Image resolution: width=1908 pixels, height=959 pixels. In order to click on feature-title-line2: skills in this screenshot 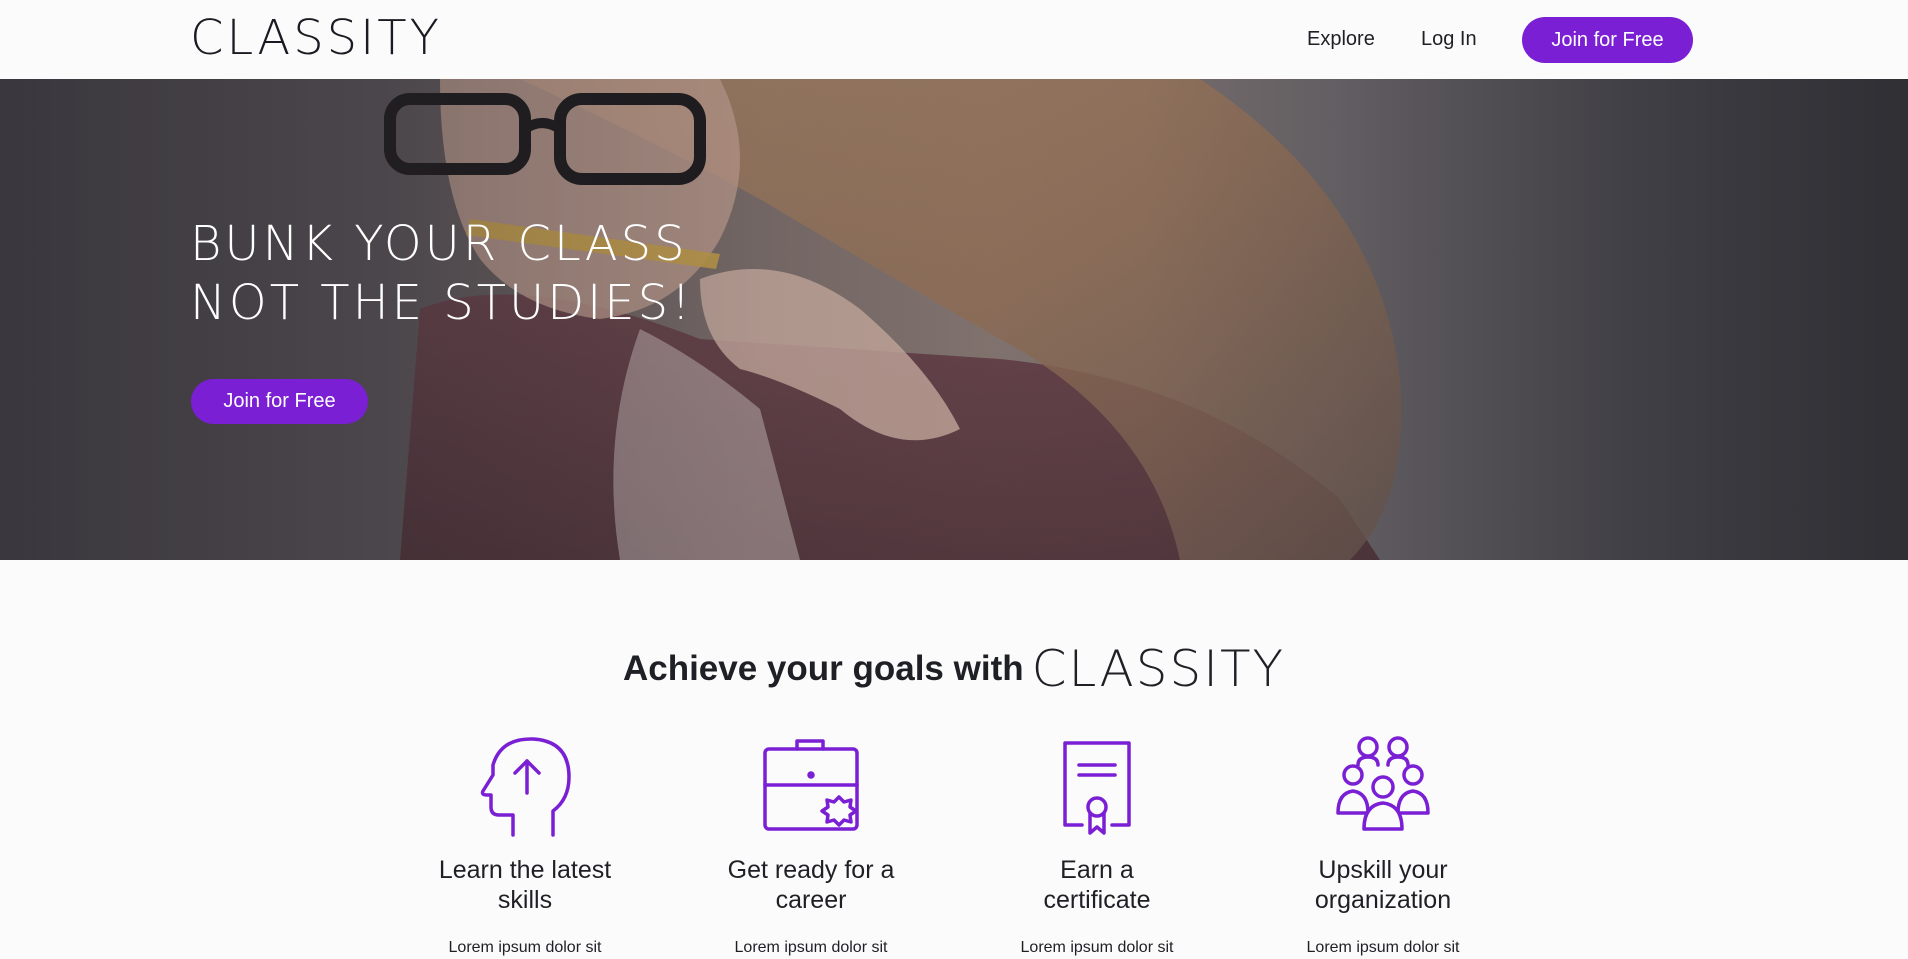, I will do `click(525, 900)`.